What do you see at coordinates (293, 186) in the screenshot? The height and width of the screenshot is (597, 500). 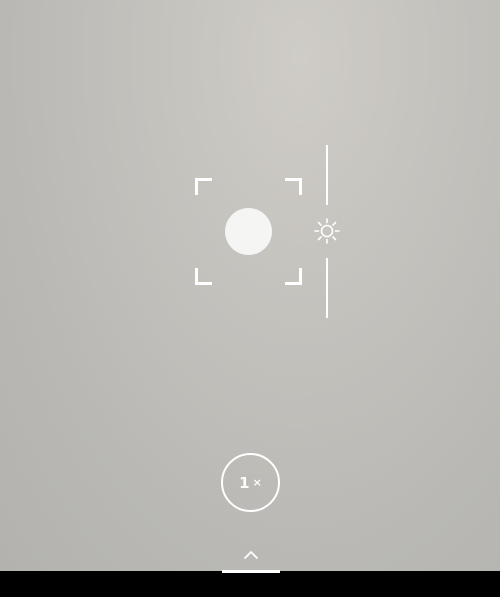 I see `focus-corner-top-right` at bounding box center [293, 186].